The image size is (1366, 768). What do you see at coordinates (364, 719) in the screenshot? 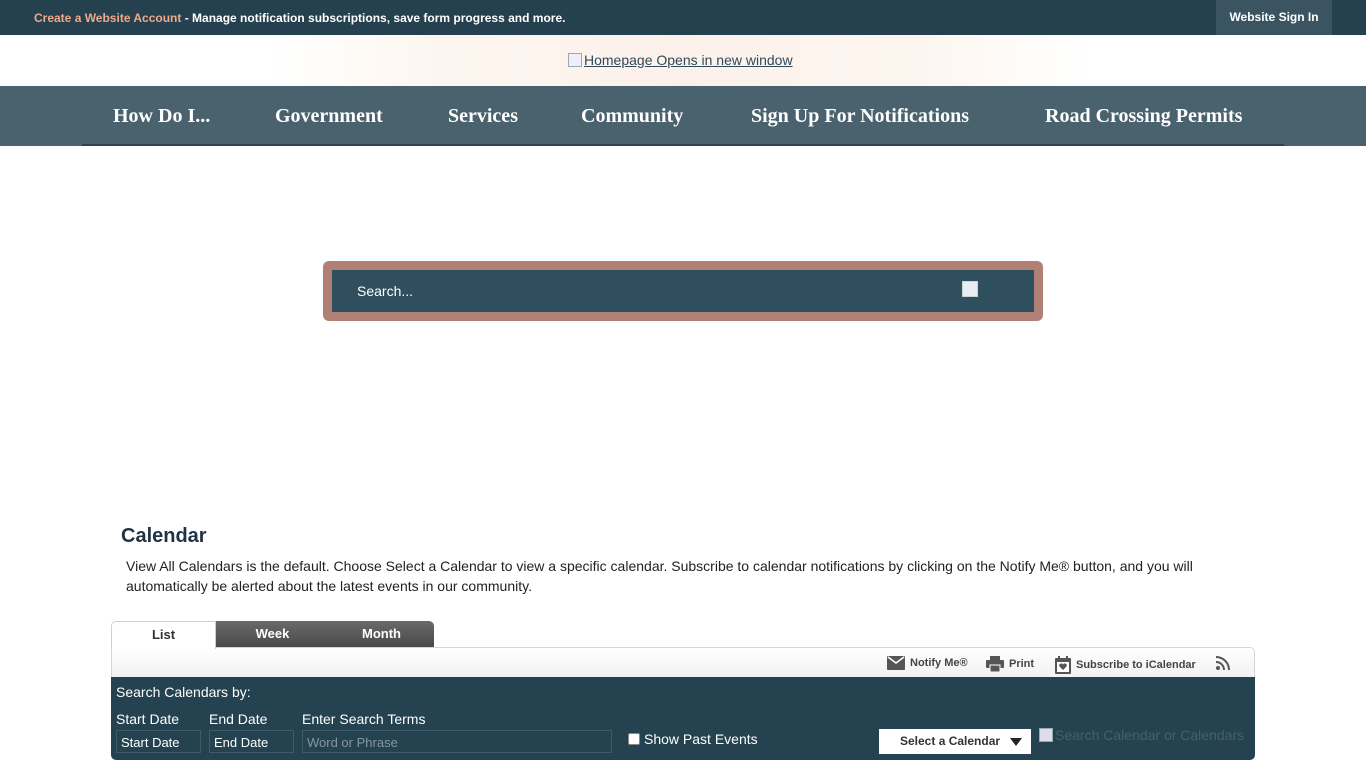
I see `search-terms-label: Enter Search Terms` at bounding box center [364, 719].